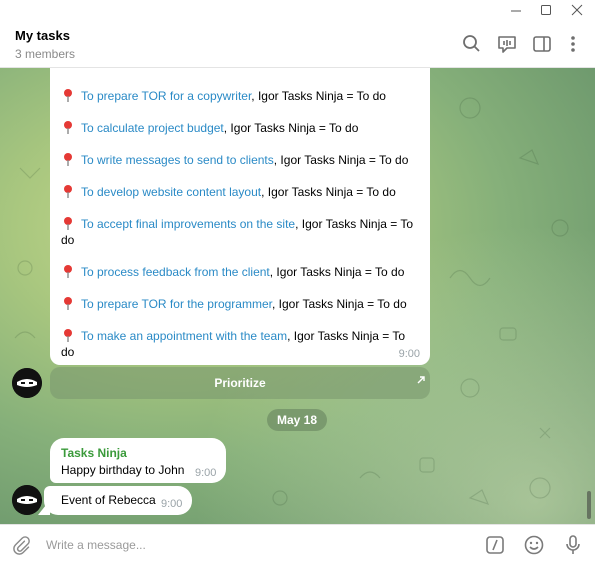 The image size is (595, 564). What do you see at coordinates (589, 296) in the screenshot?
I see `chat-scrollbar` at bounding box center [589, 296].